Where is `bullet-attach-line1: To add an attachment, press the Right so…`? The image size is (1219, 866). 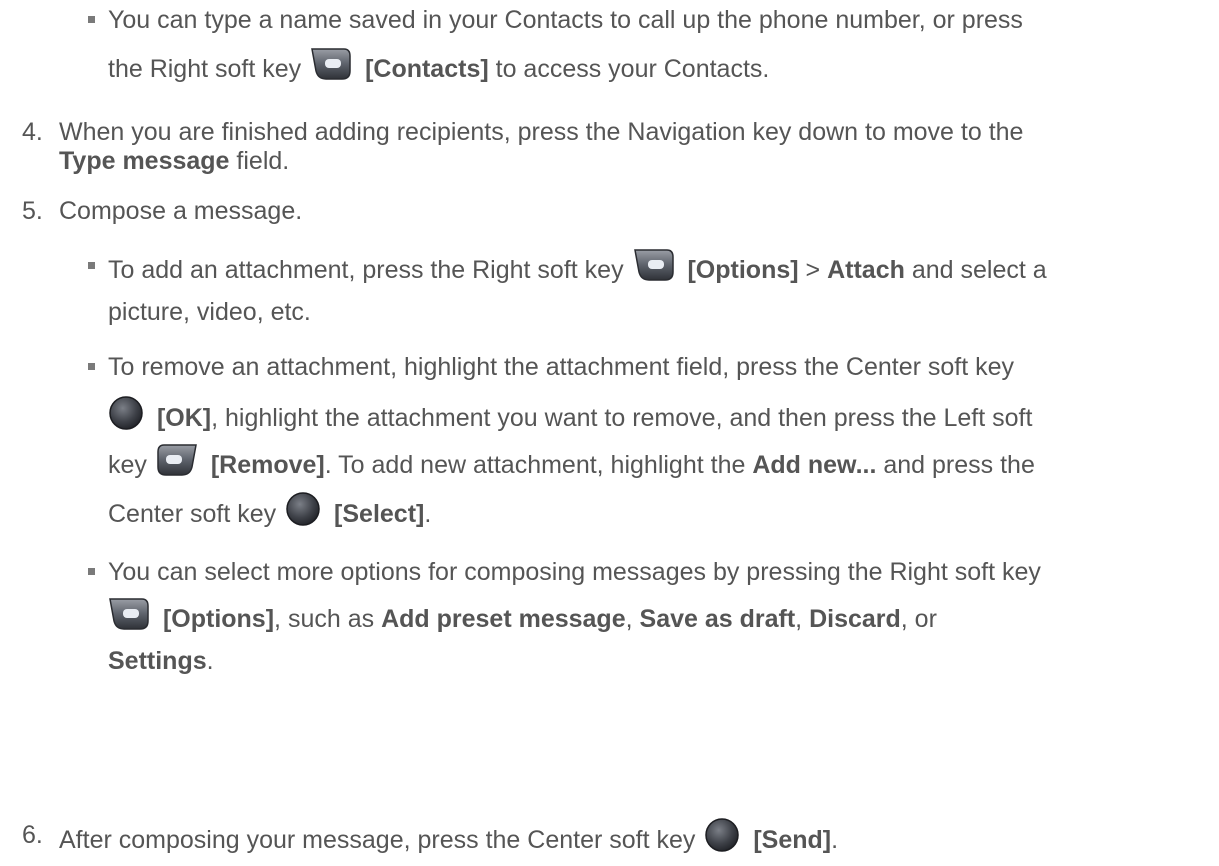 bullet-attach-line1: To add an attachment, press the Right so… is located at coordinates (577, 270).